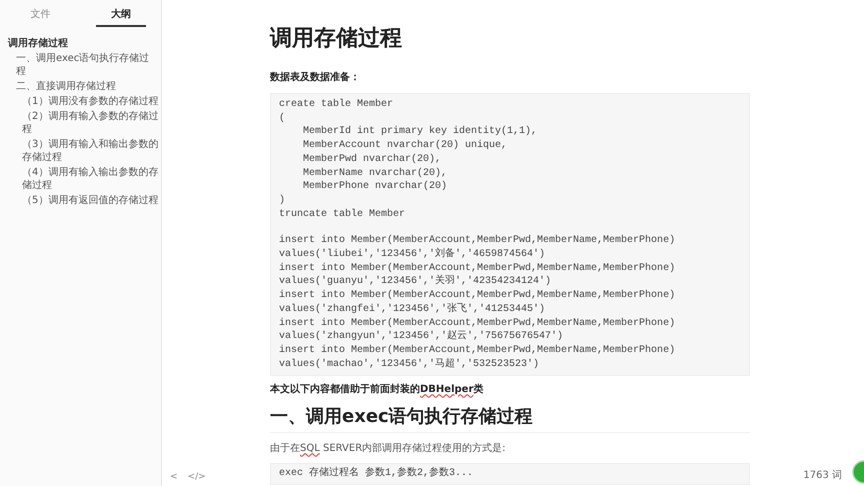 Image resolution: width=864 pixels, height=486 pixels. I want to click on sidebar-tab: 大纲, so click(121, 17).